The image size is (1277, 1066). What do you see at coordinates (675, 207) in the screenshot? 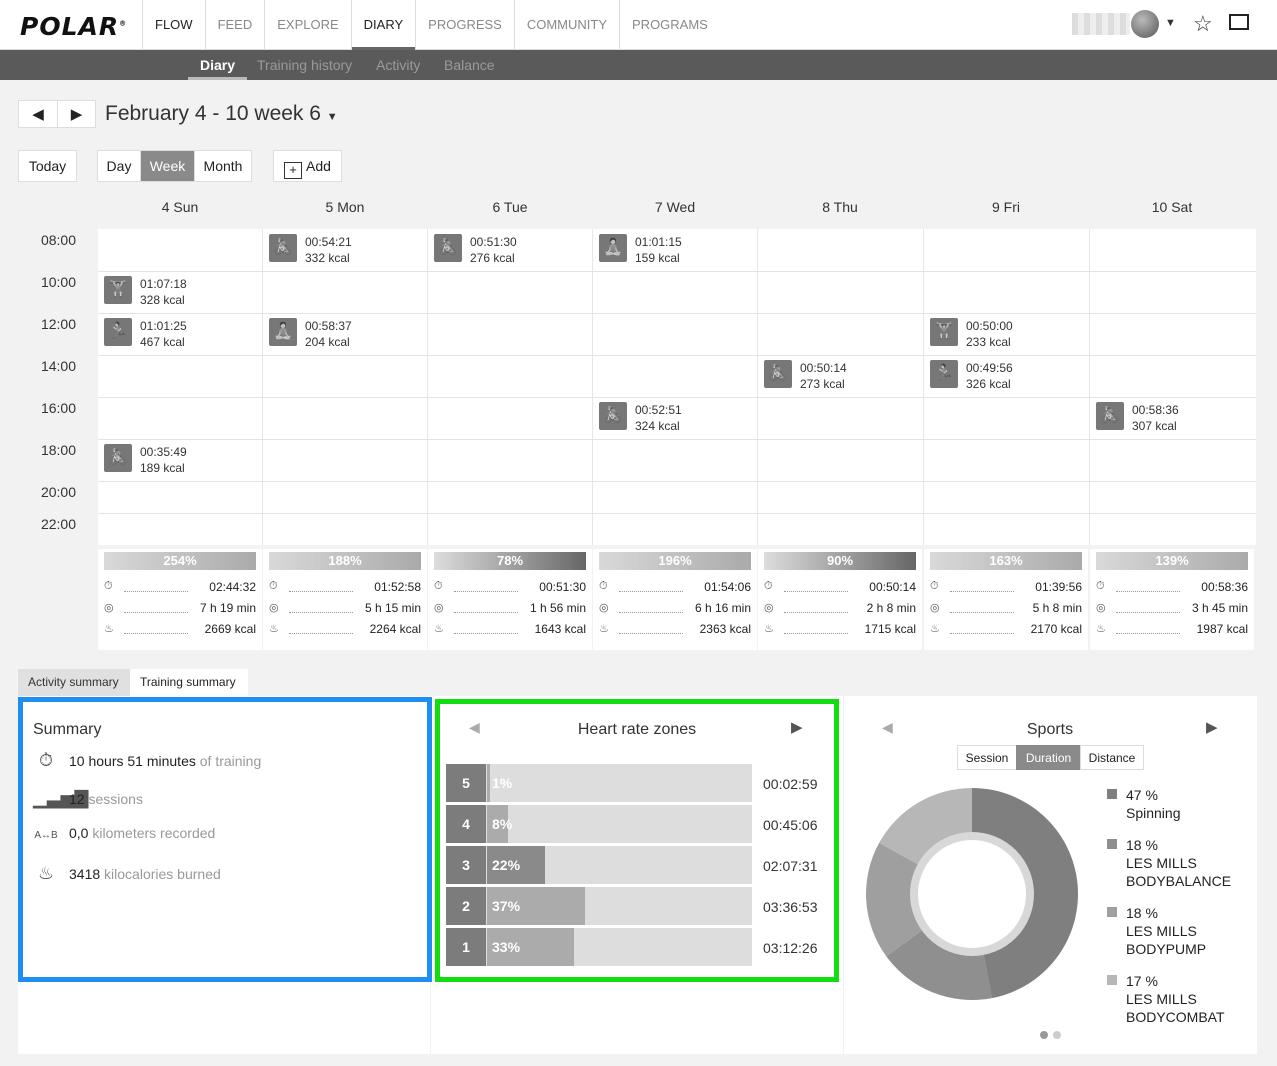
I see `day-header: 7 Wed` at bounding box center [675, 207].